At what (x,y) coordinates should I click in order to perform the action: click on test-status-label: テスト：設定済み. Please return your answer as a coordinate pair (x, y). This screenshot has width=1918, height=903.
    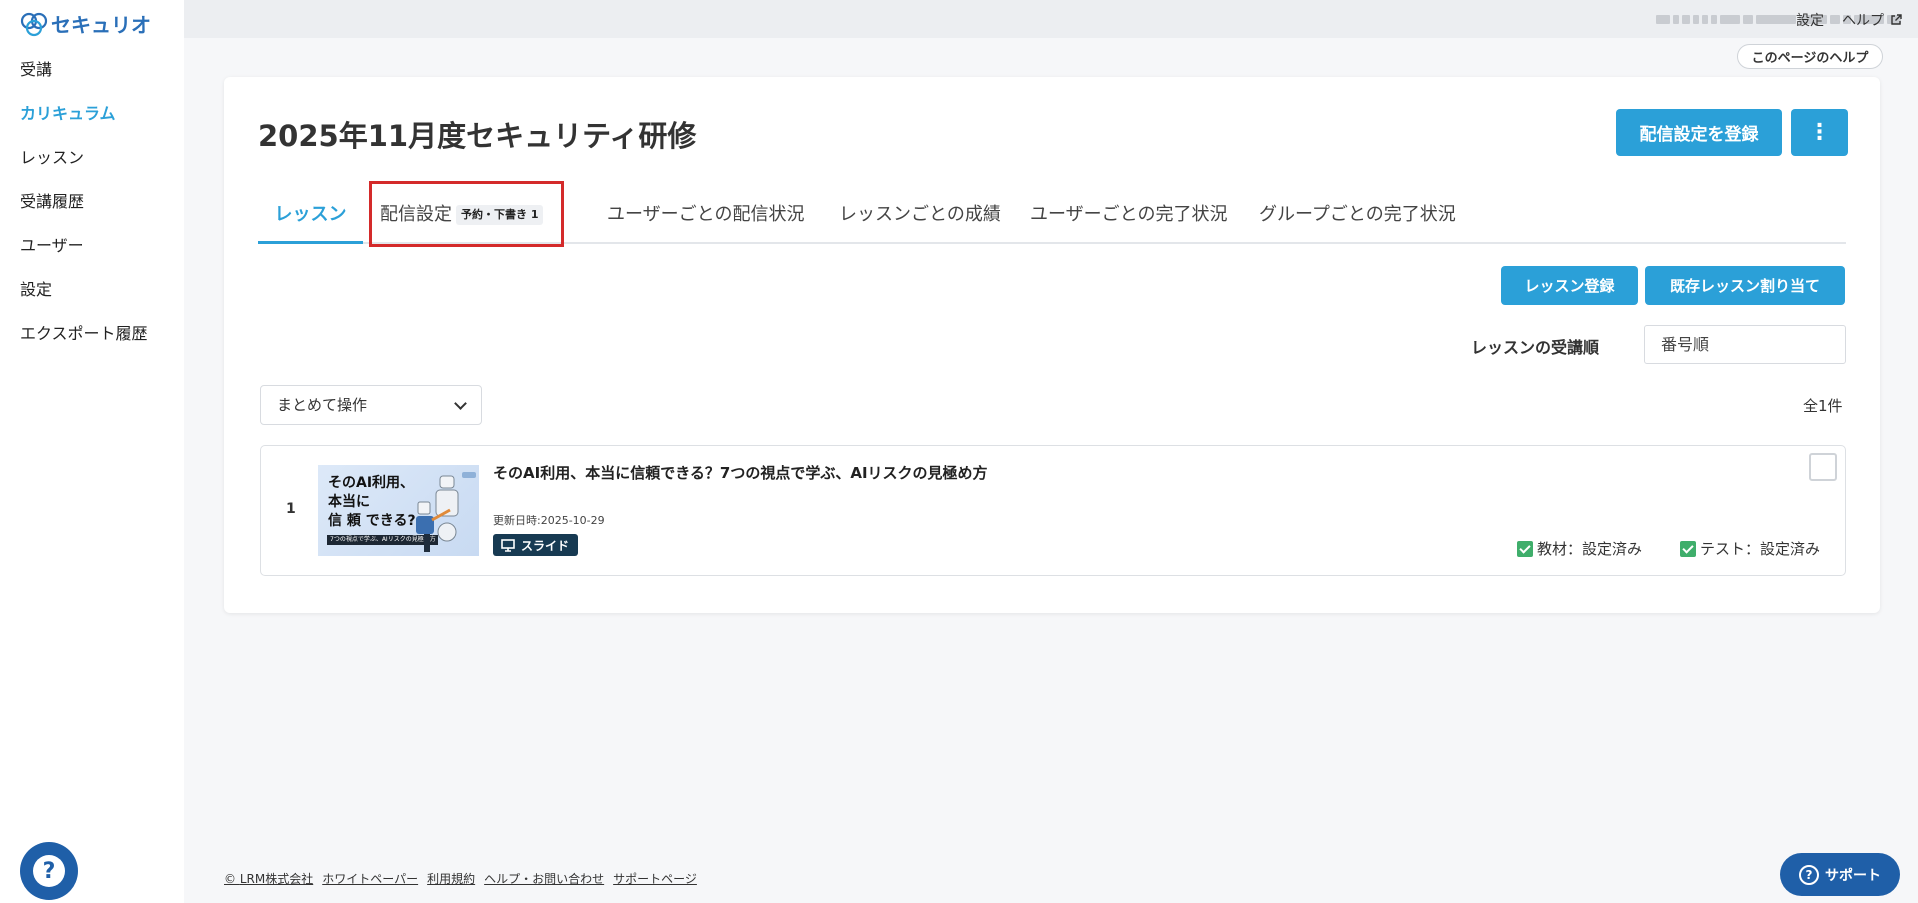
    Looking at the image, I should click on (1760, 549).